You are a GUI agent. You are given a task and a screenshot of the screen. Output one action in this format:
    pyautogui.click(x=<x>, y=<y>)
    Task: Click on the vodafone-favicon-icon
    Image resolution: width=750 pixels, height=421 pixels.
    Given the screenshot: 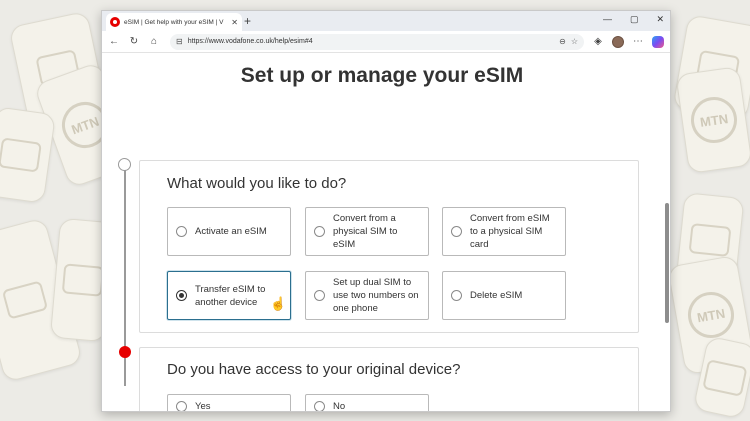 What is the action you would take?
    pyautogui.click(x=115, y=22)
    